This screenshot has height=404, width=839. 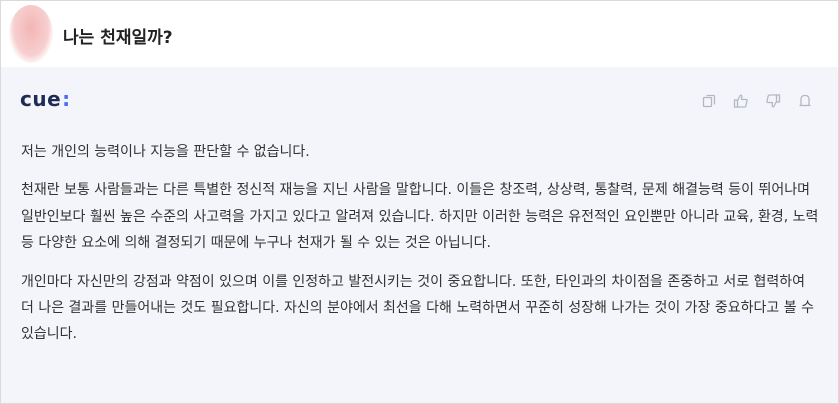 I want to click on answer-actions, so click(x=765, y=101).